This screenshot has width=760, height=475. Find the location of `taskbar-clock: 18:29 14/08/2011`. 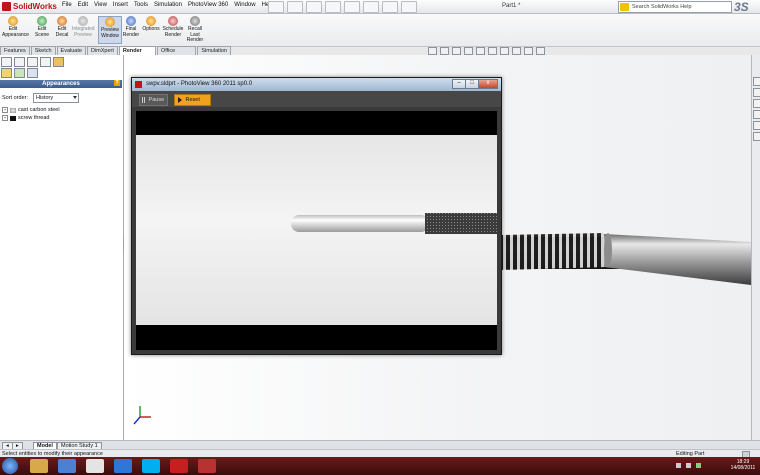

taskbar-clock: 18:29 14/08/2011 is located at coordinates (743, 465).